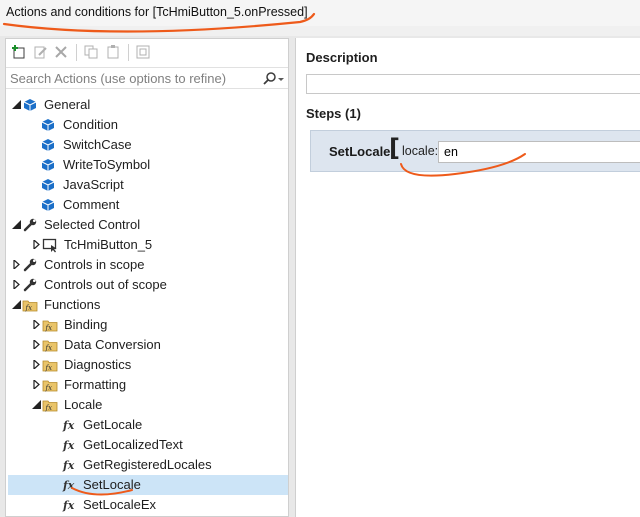  What do you see at coordinates (463, 165) in the screenshot?
I see `annotation-underline-value` at bounding box center [463, 165].